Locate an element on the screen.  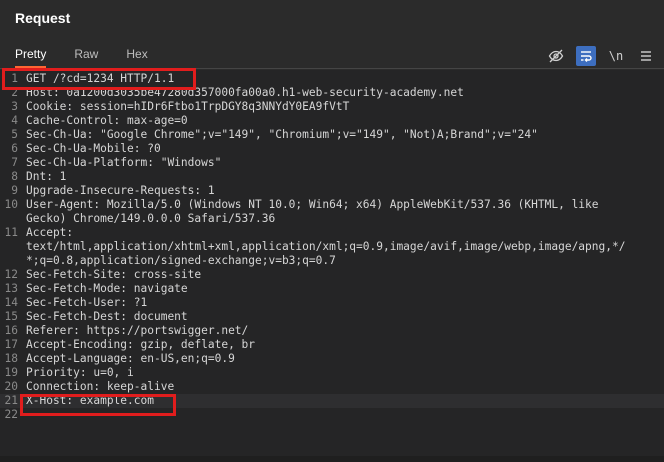
line-text: Upgrade-Insecure-Requests: 1 is located at coordinates (120, 190).